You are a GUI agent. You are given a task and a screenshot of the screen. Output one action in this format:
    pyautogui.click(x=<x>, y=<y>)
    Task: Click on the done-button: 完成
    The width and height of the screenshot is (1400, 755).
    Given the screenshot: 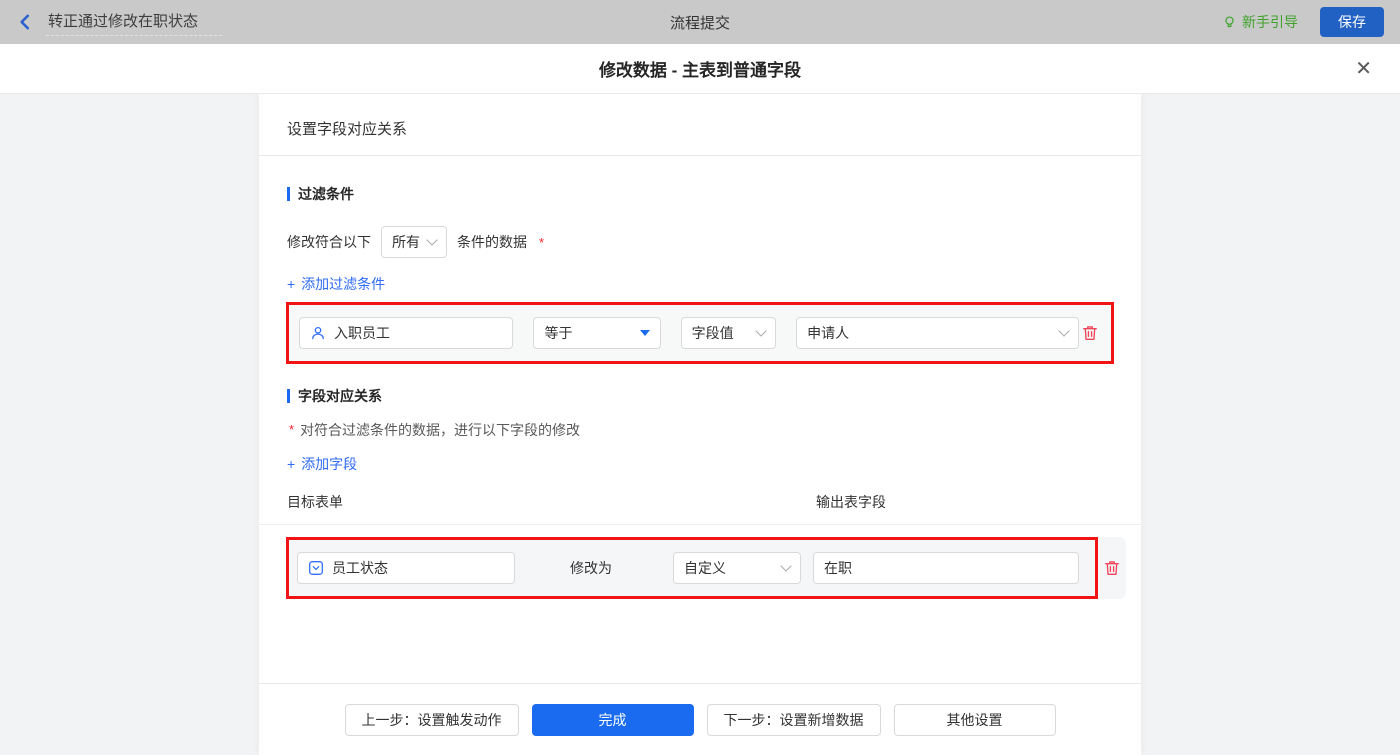 What is the action you would take?
    pyautogui.click(x=612, y=719)
    